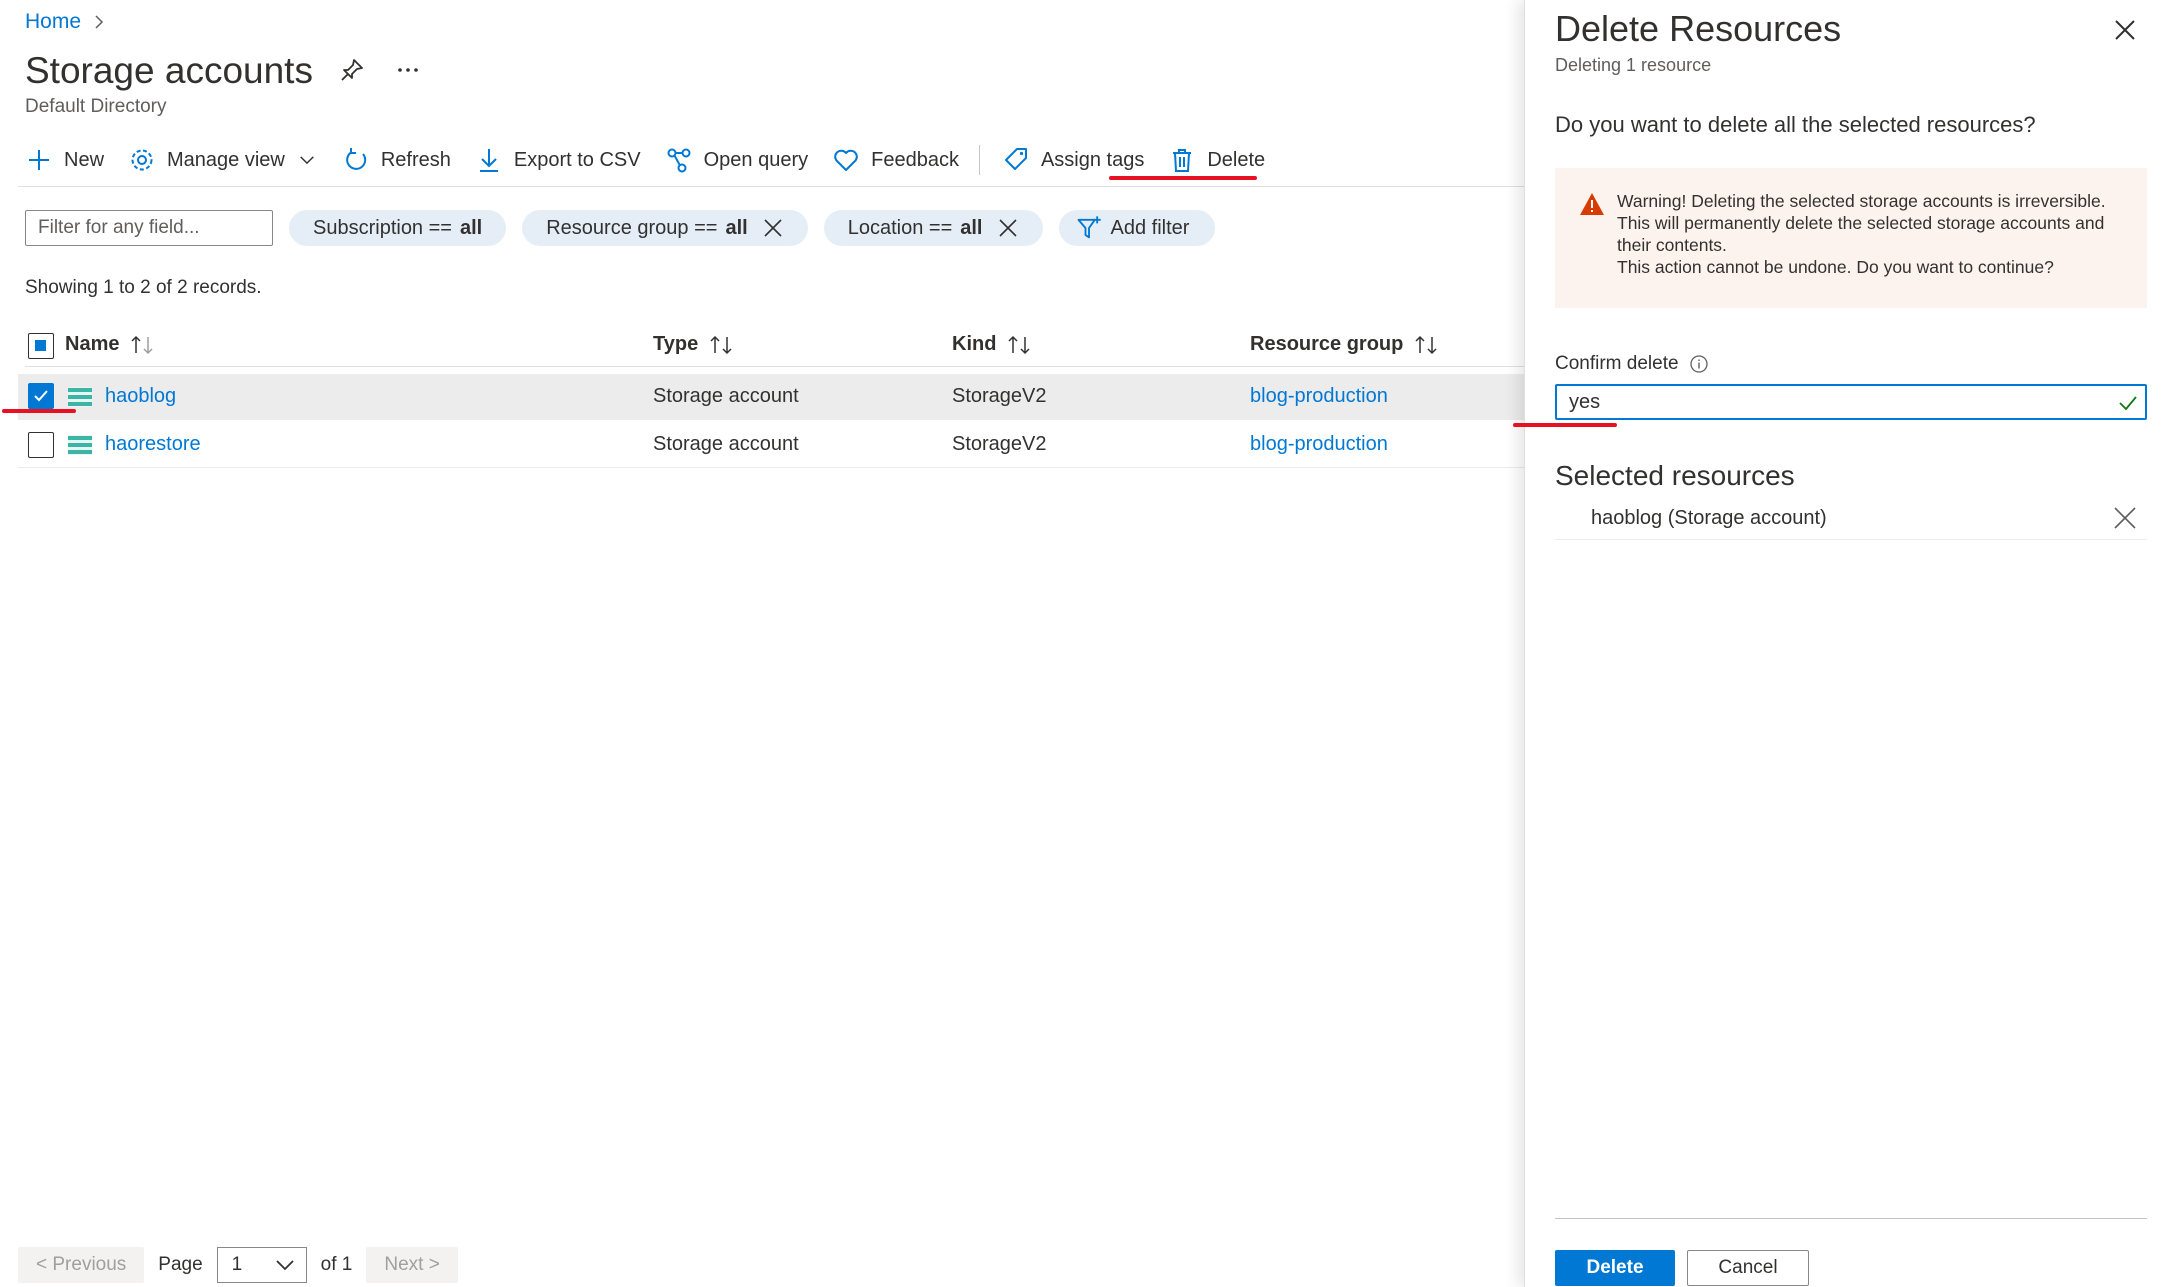 The width and height of the screenshot is (2165, 1287). I want to click on add-filter-button: Add filter, so click(1137, 228).